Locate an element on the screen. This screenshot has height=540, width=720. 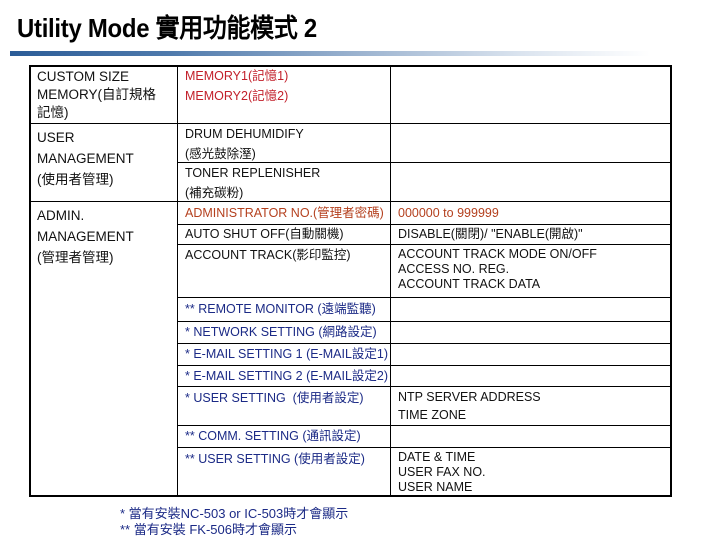
title-underline-bar is located at coordinates (330, 53).